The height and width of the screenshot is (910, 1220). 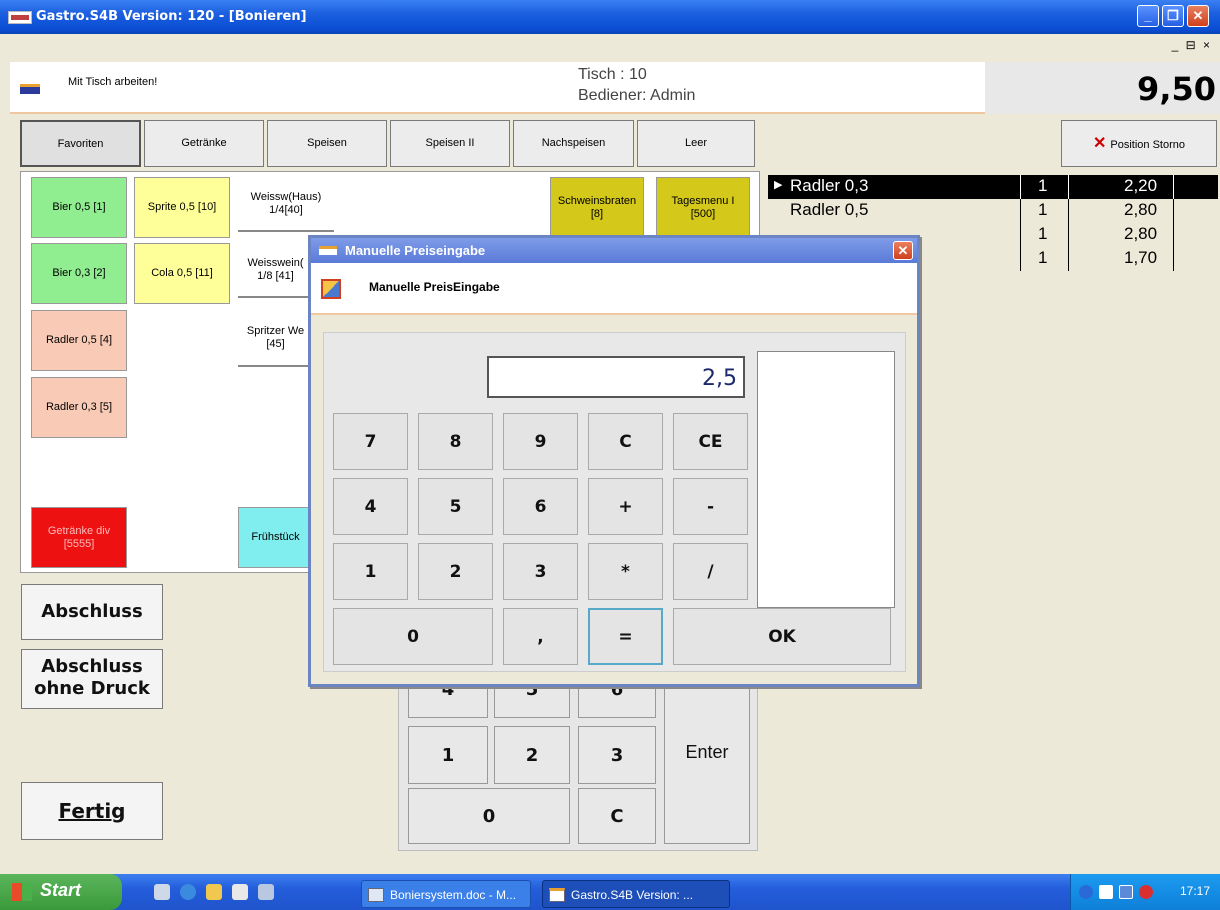 What do you see at coordinates (275, 270) in the screenshot?
I see `article-button: Weisswein( 1/8 [41]` at bounding box center [275, 270].